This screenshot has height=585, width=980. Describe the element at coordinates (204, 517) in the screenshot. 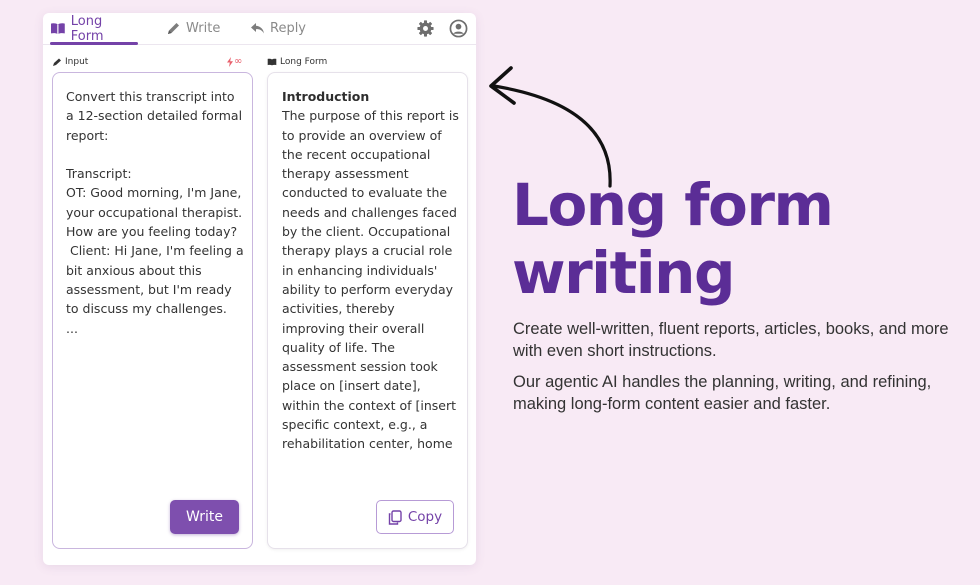

I see `write-button: Write` at that location.